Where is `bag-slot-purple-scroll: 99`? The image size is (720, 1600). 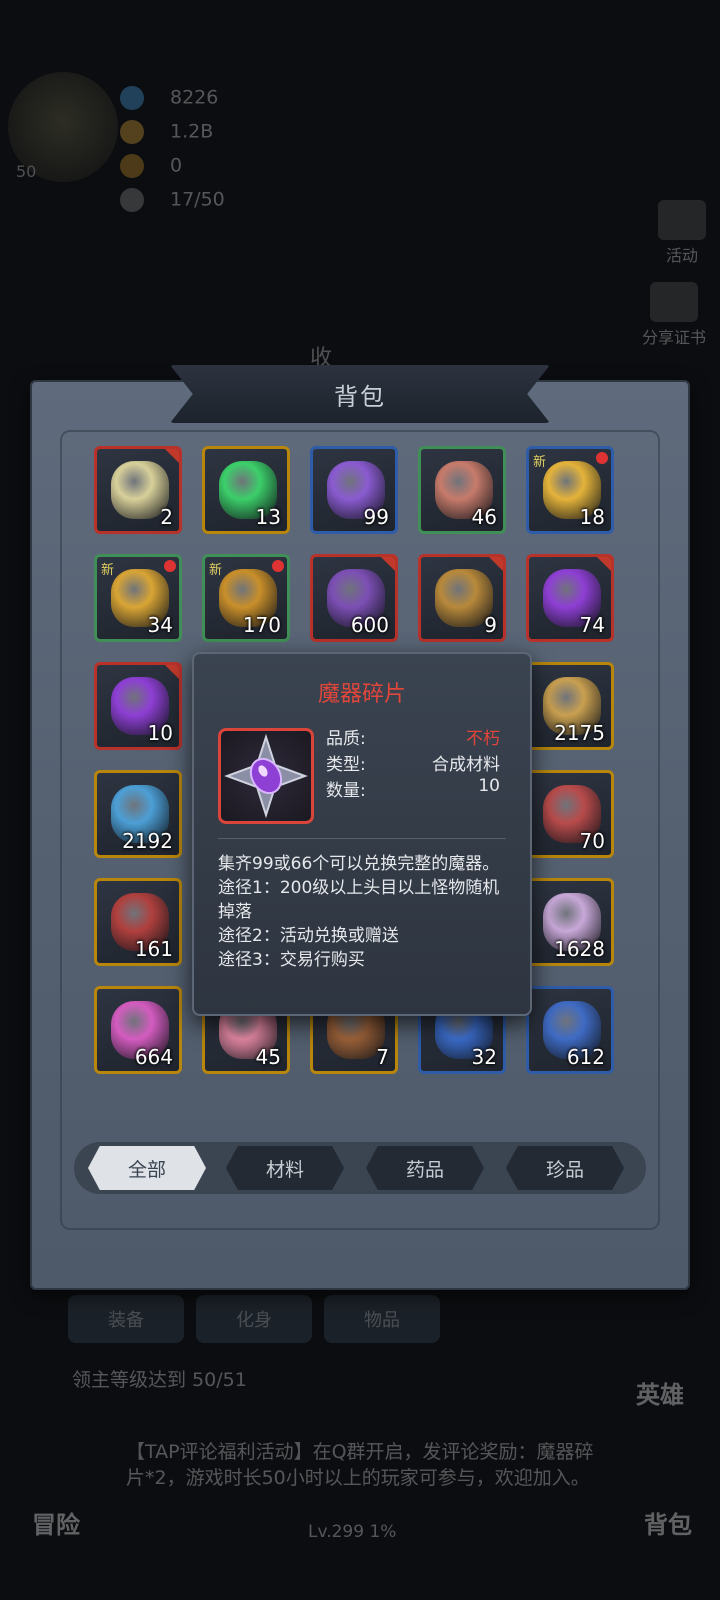
bag-slot-purple-scroll: 99 is located at coordinates (354, 490).